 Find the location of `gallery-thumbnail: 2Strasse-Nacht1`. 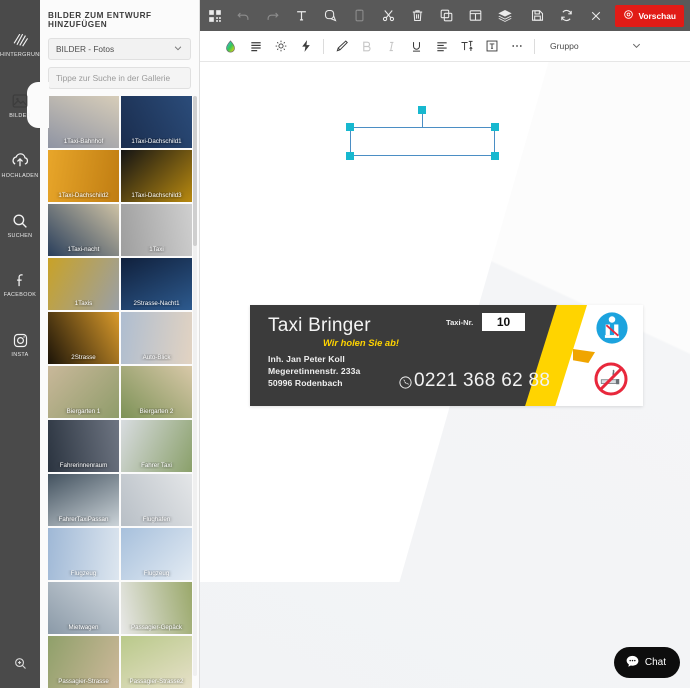

gallery-thumbnail: 2Strasse-Nacht1 is located at coordinates (156, 284).